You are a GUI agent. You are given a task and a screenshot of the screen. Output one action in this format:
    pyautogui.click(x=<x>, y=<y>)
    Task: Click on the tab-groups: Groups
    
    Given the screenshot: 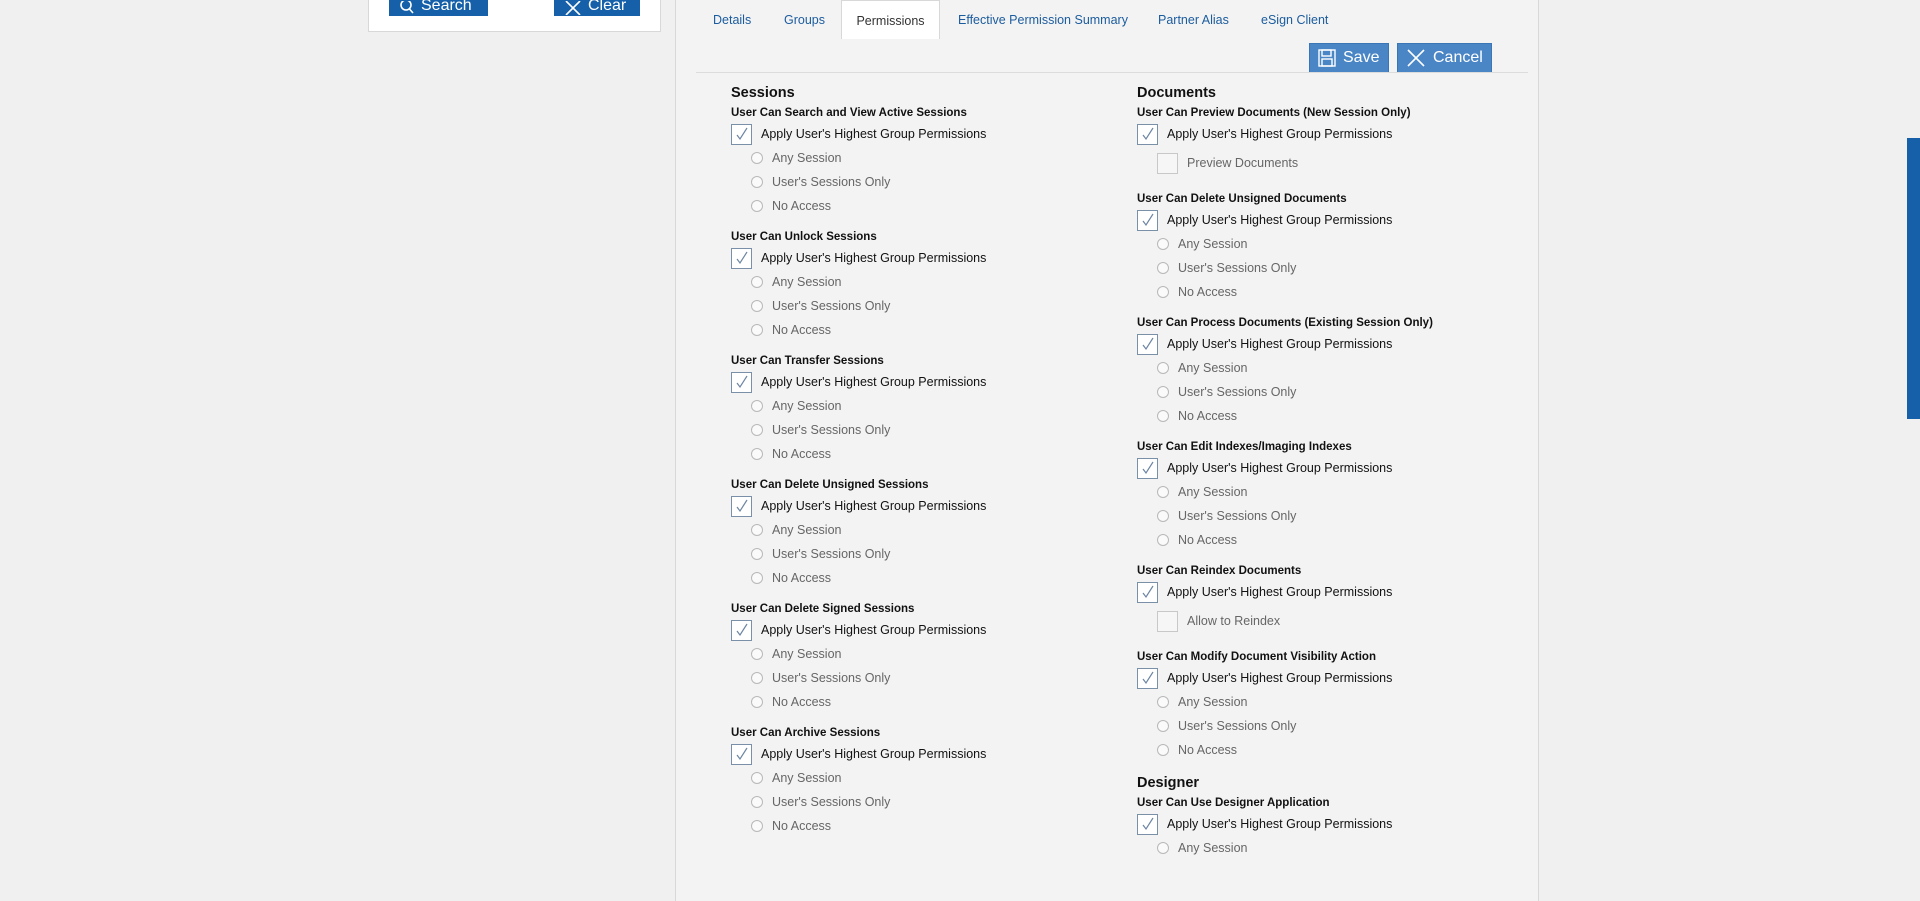 What is the action you would take?
    pyautogui.click(x=804, y=19)
    